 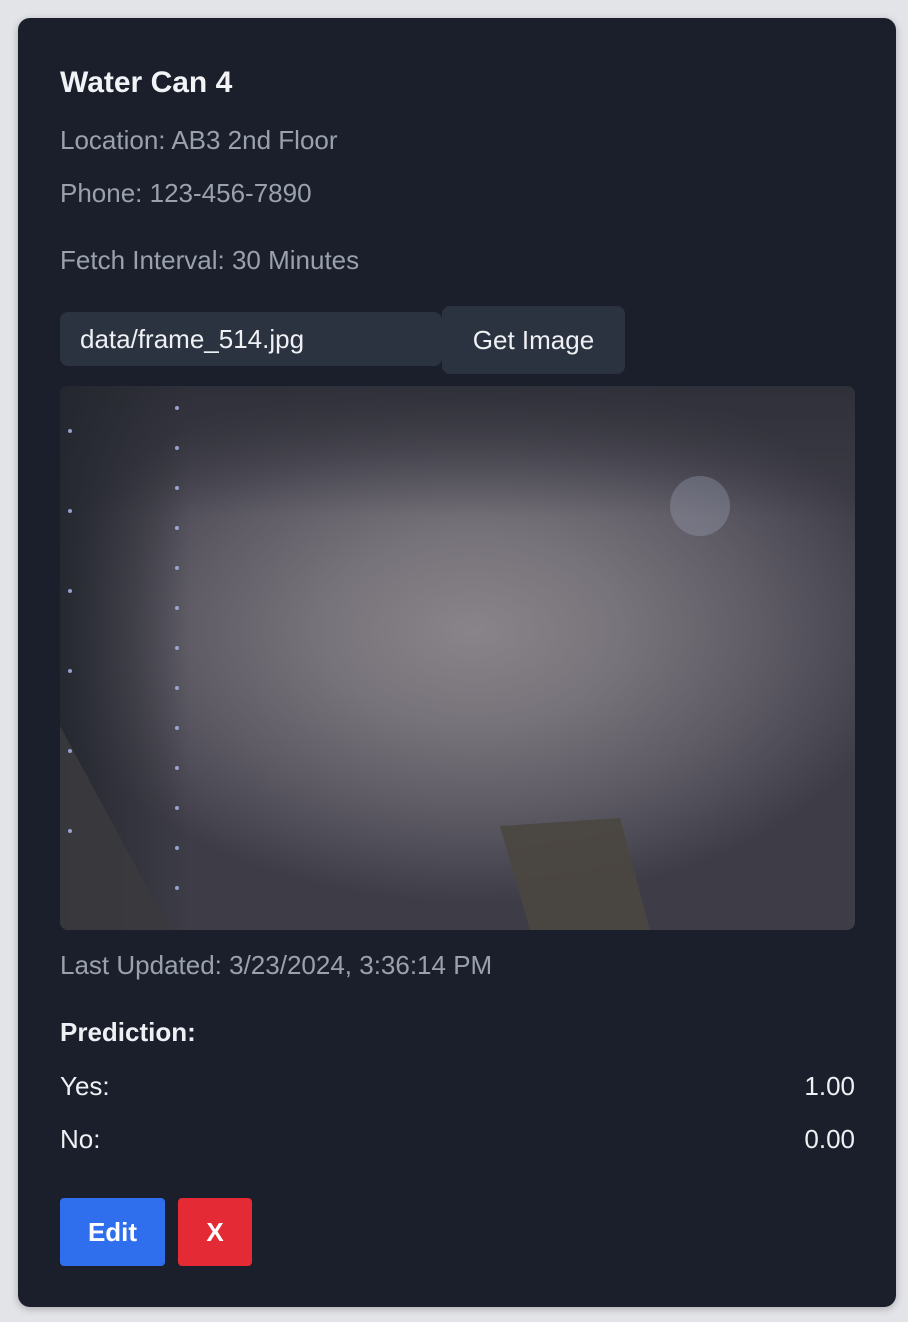 I want to click on filename-input, so click(x=251, y=339).